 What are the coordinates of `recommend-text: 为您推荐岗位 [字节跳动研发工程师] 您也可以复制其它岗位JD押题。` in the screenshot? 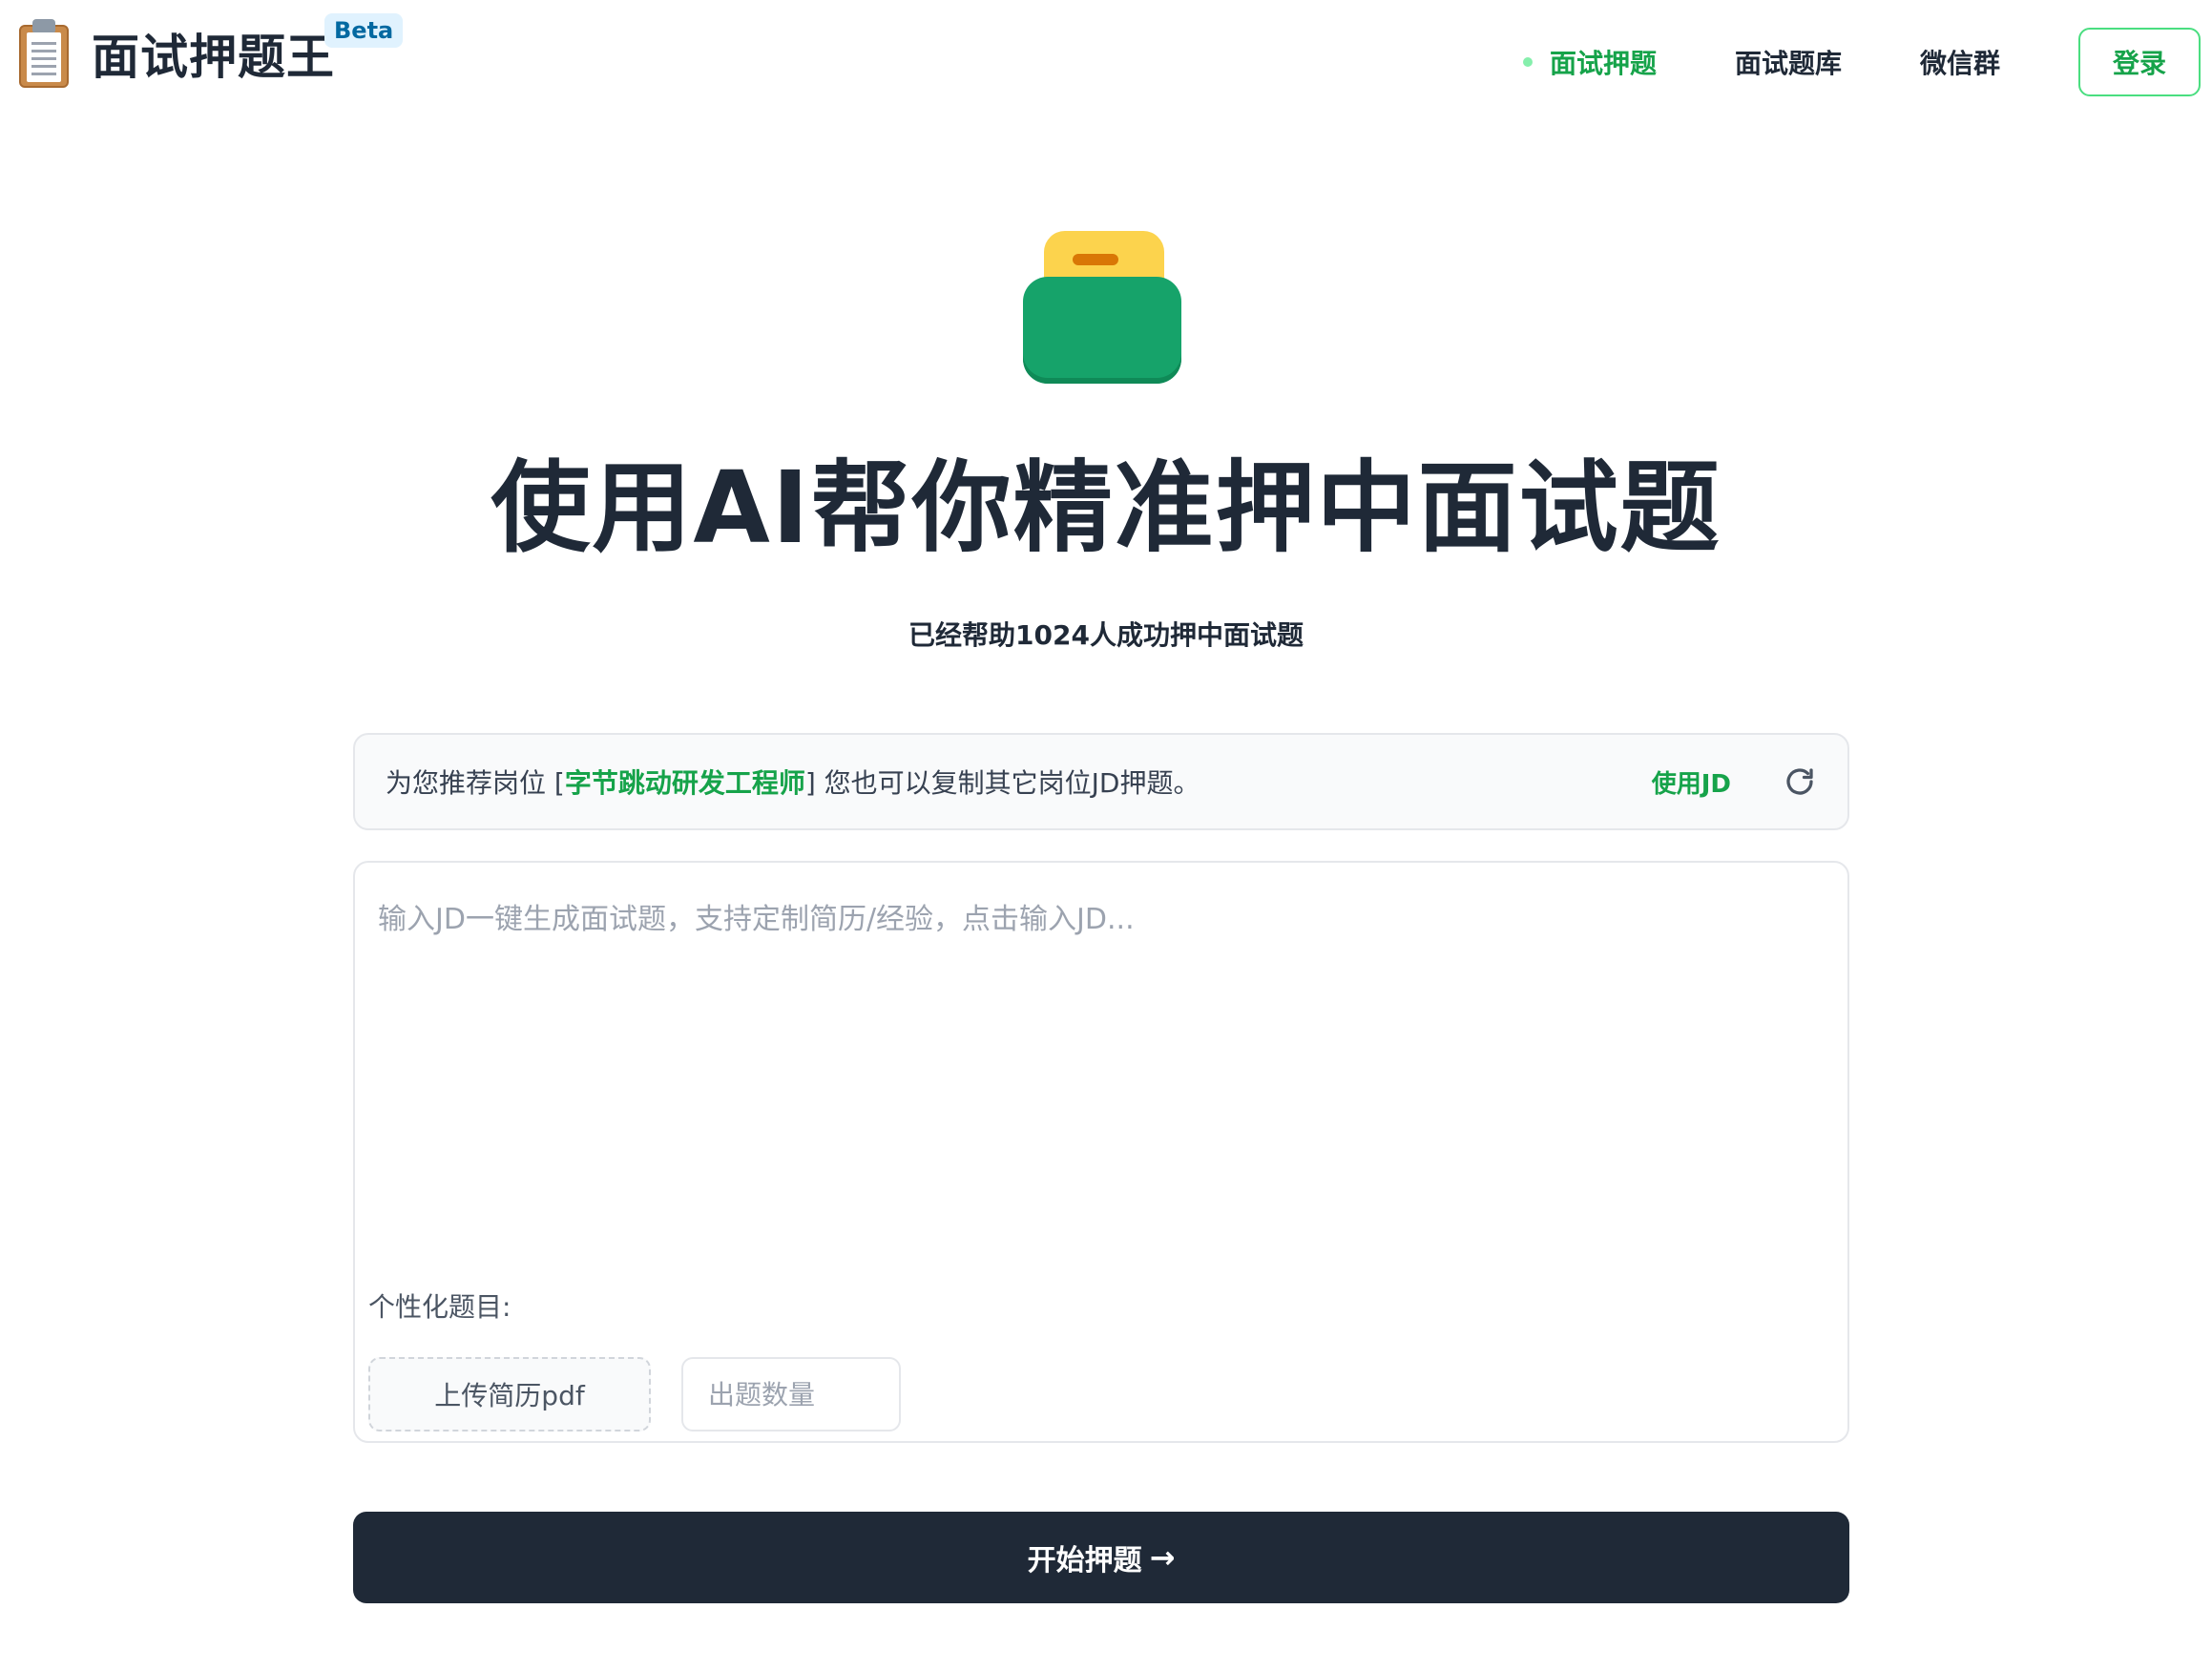 It's located at (1019, 782).